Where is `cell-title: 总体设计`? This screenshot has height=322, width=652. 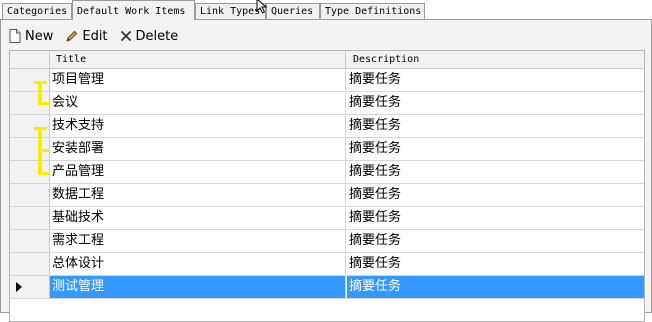 cell-title: 总体设计 is located at coordinates (198, 264).